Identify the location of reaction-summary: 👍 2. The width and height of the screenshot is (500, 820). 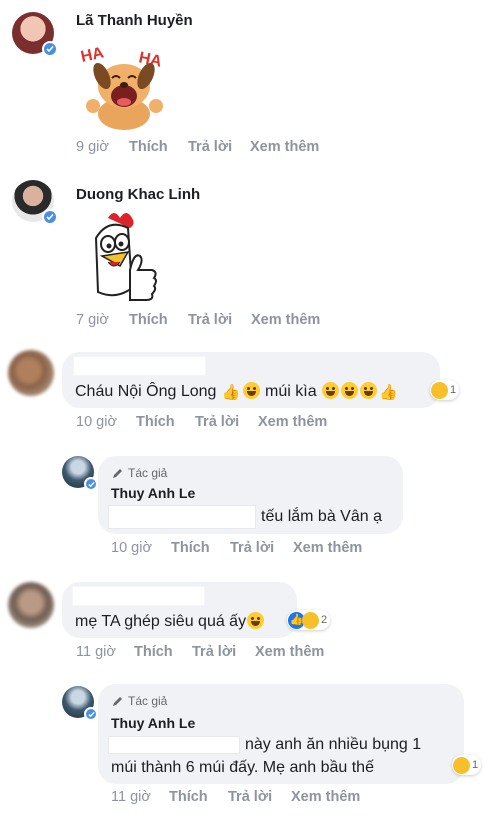
(309, 620).